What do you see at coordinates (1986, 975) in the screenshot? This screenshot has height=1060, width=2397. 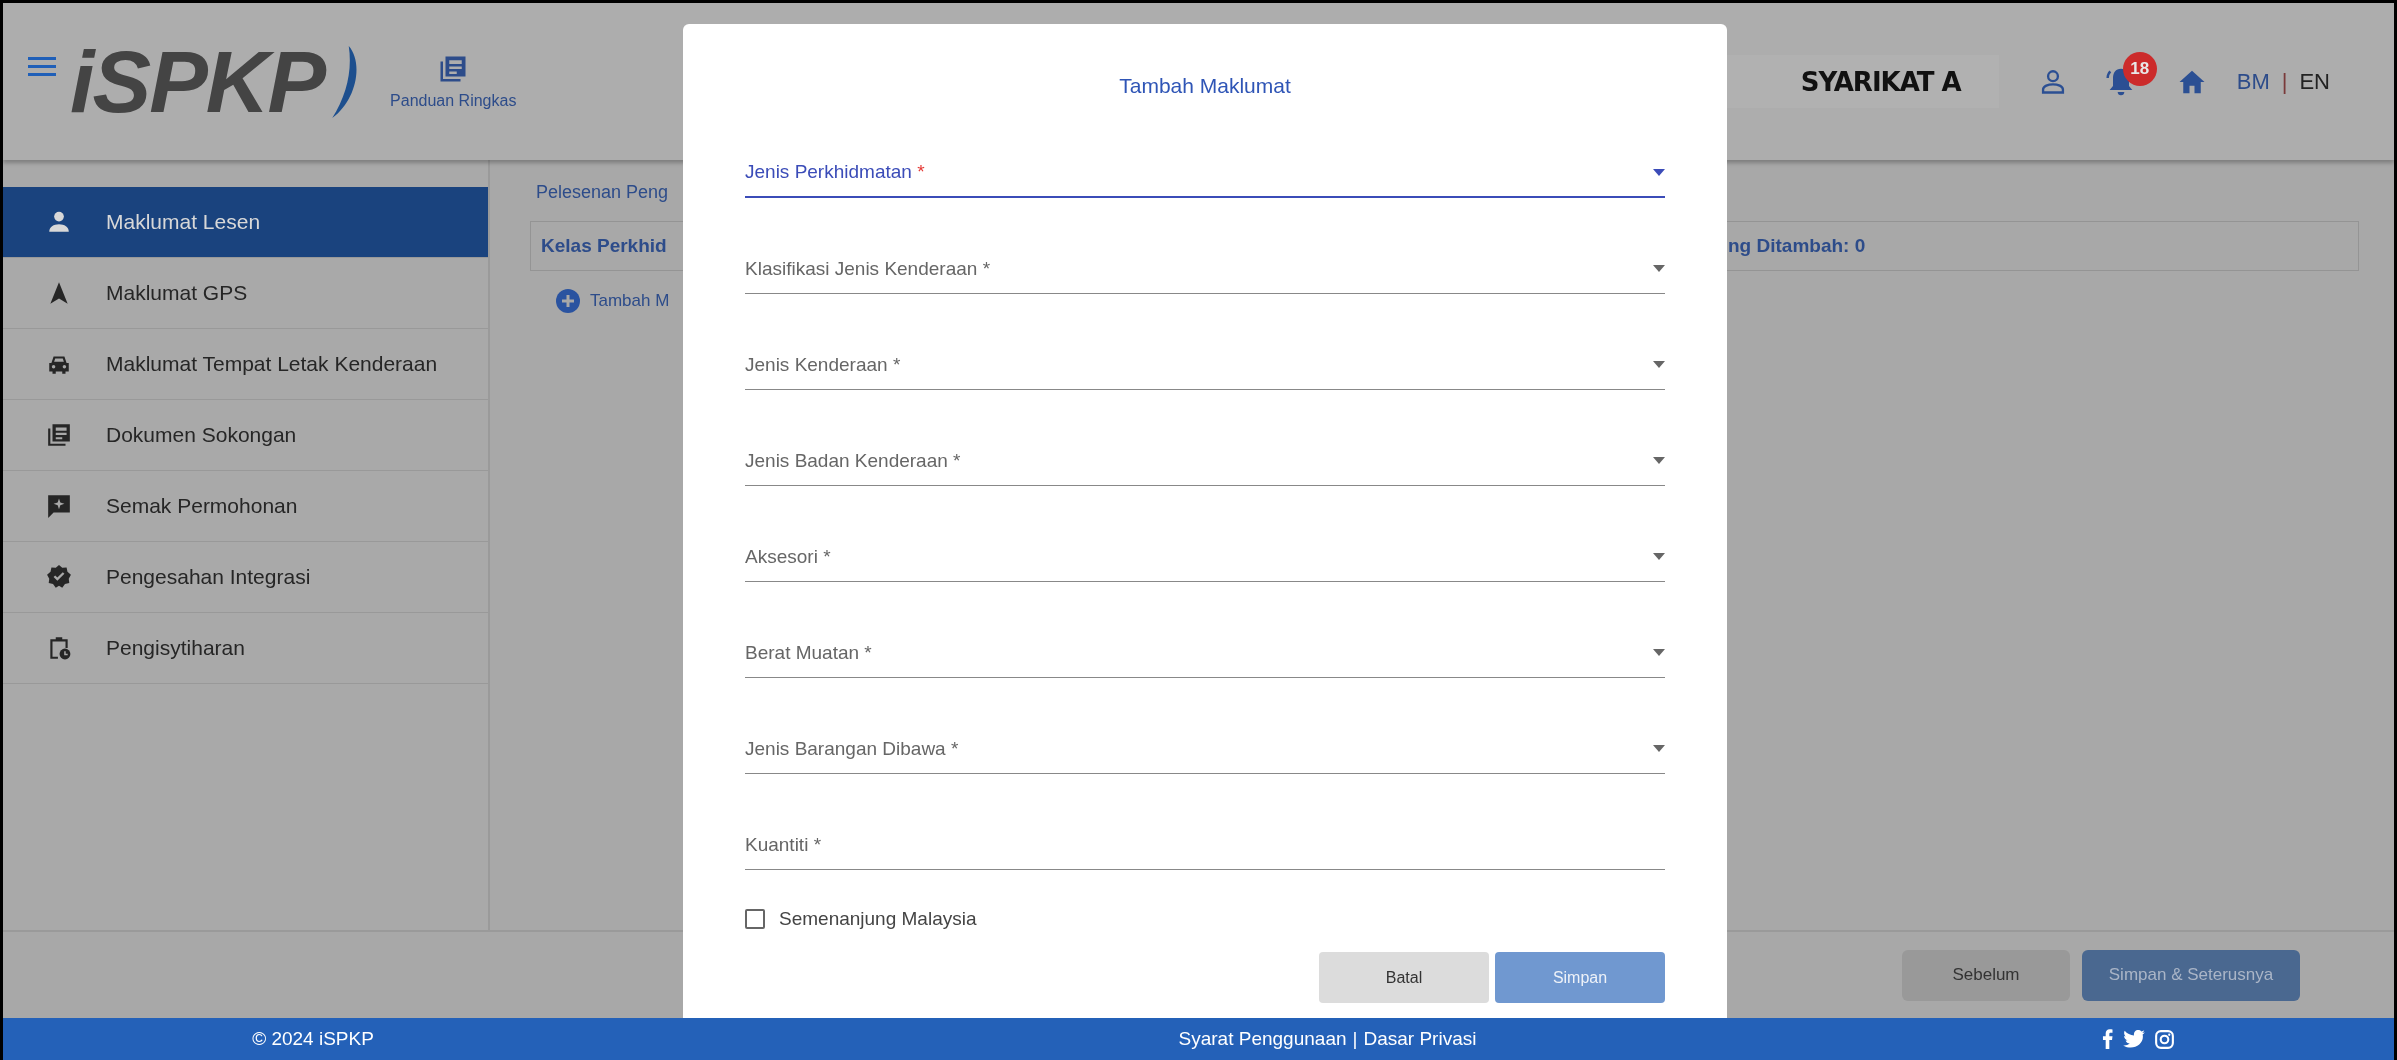 I see `back-button: Sebelum` at bounding box center [1986, 975].